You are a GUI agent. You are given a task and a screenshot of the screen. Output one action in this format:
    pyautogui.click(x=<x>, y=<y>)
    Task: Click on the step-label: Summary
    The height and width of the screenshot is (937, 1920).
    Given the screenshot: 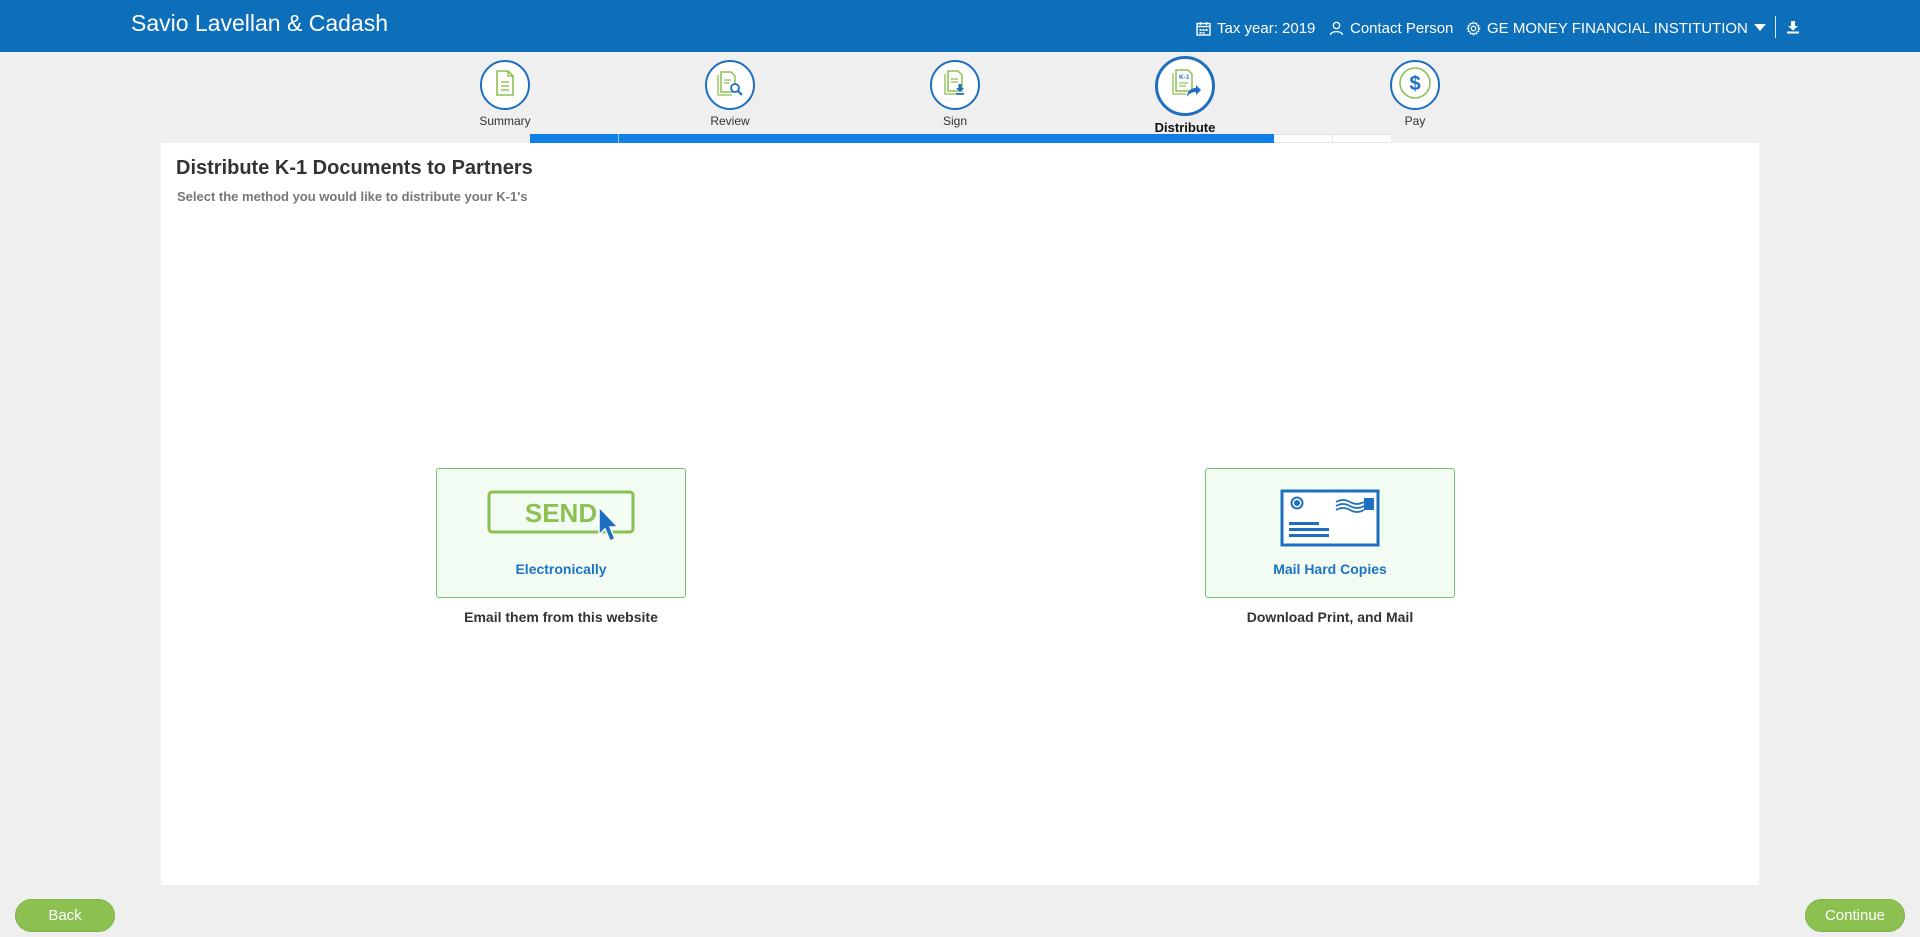 What is the action you would take?
    pyautogui.click(x=505, y=121)
    